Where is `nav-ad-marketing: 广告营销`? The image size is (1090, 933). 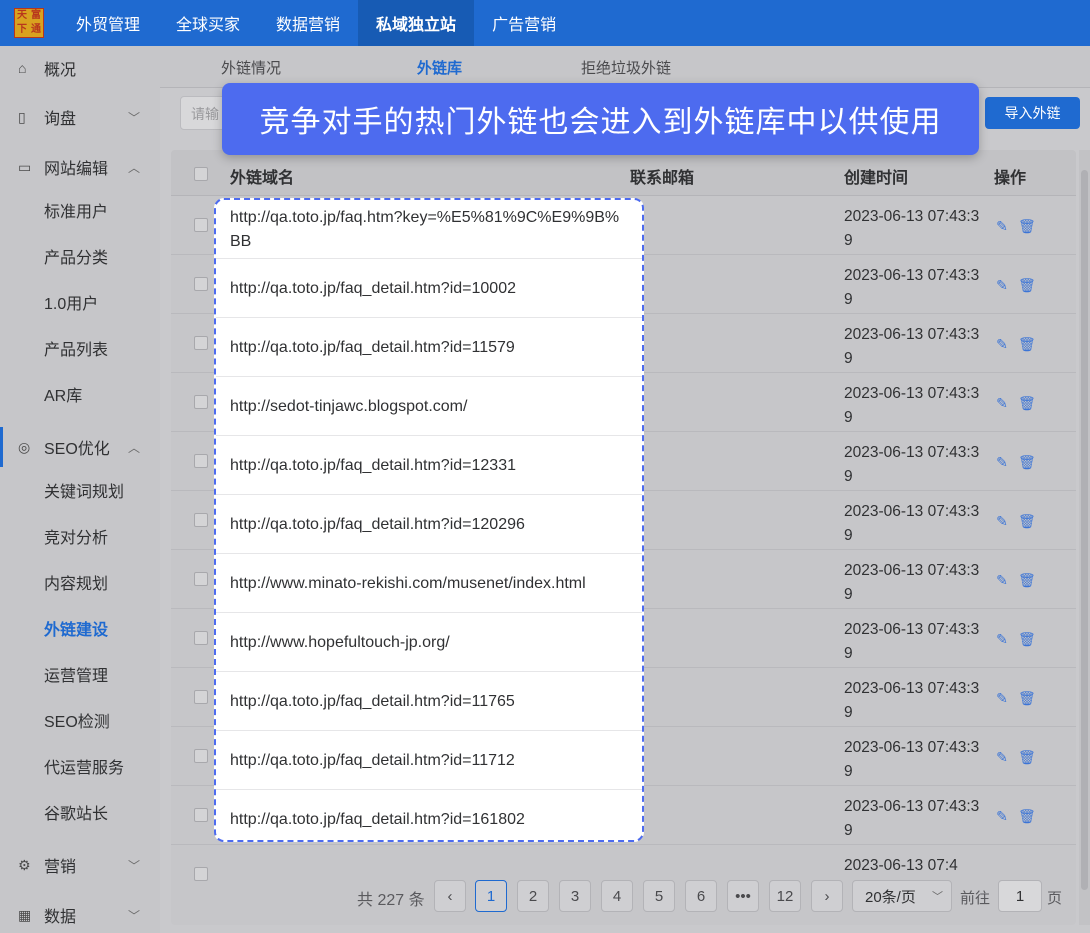 nav-ad-marketing: 广告营销 is located at coordinates (524, 23).